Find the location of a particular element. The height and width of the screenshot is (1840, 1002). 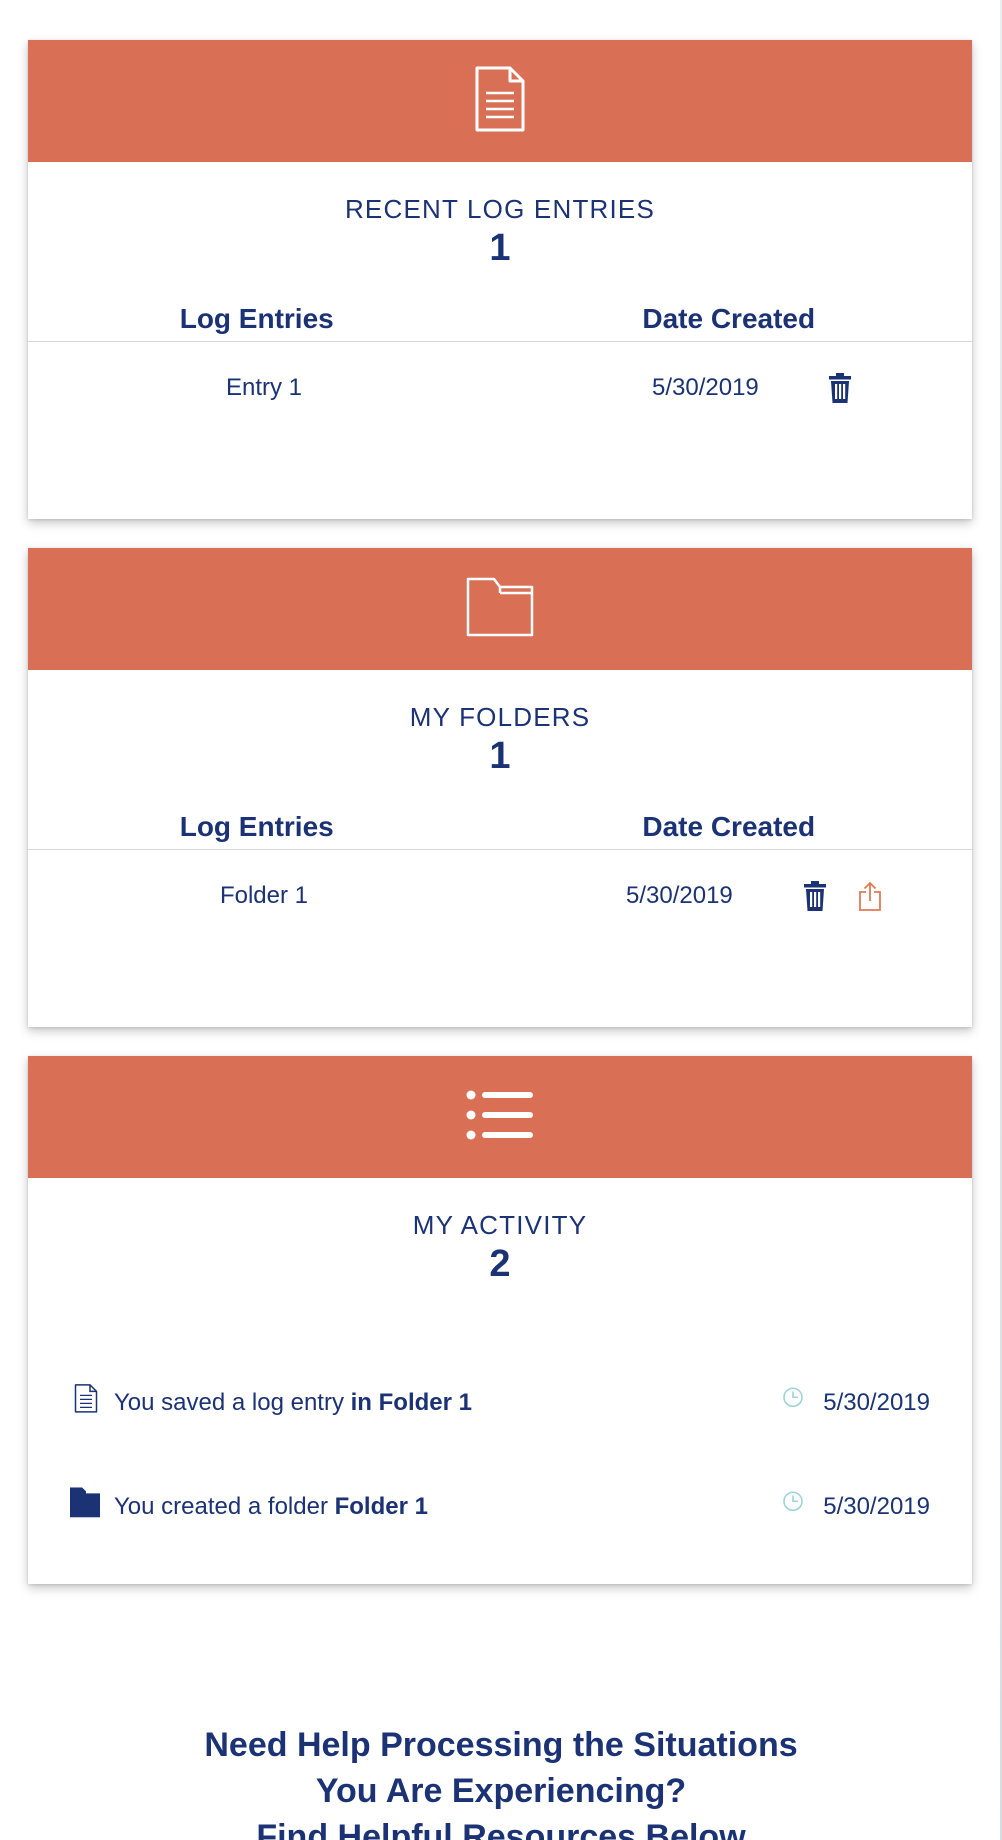

card-title: RECENT LOG ENTRIES is located at coordinates (500, 209).